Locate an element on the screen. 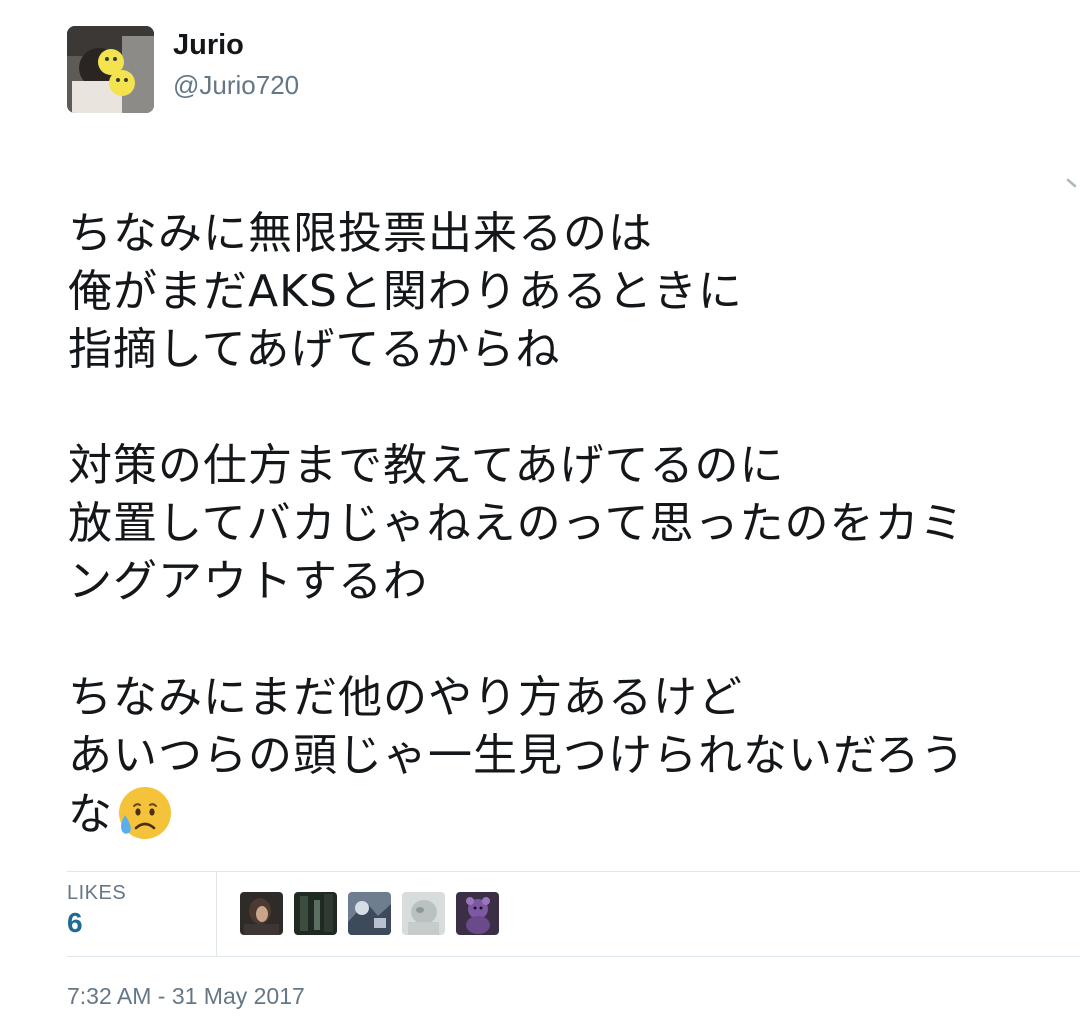 The height and width of the screenshot is (1029, 1080). author-avatar is located at coordinates (110, 69).